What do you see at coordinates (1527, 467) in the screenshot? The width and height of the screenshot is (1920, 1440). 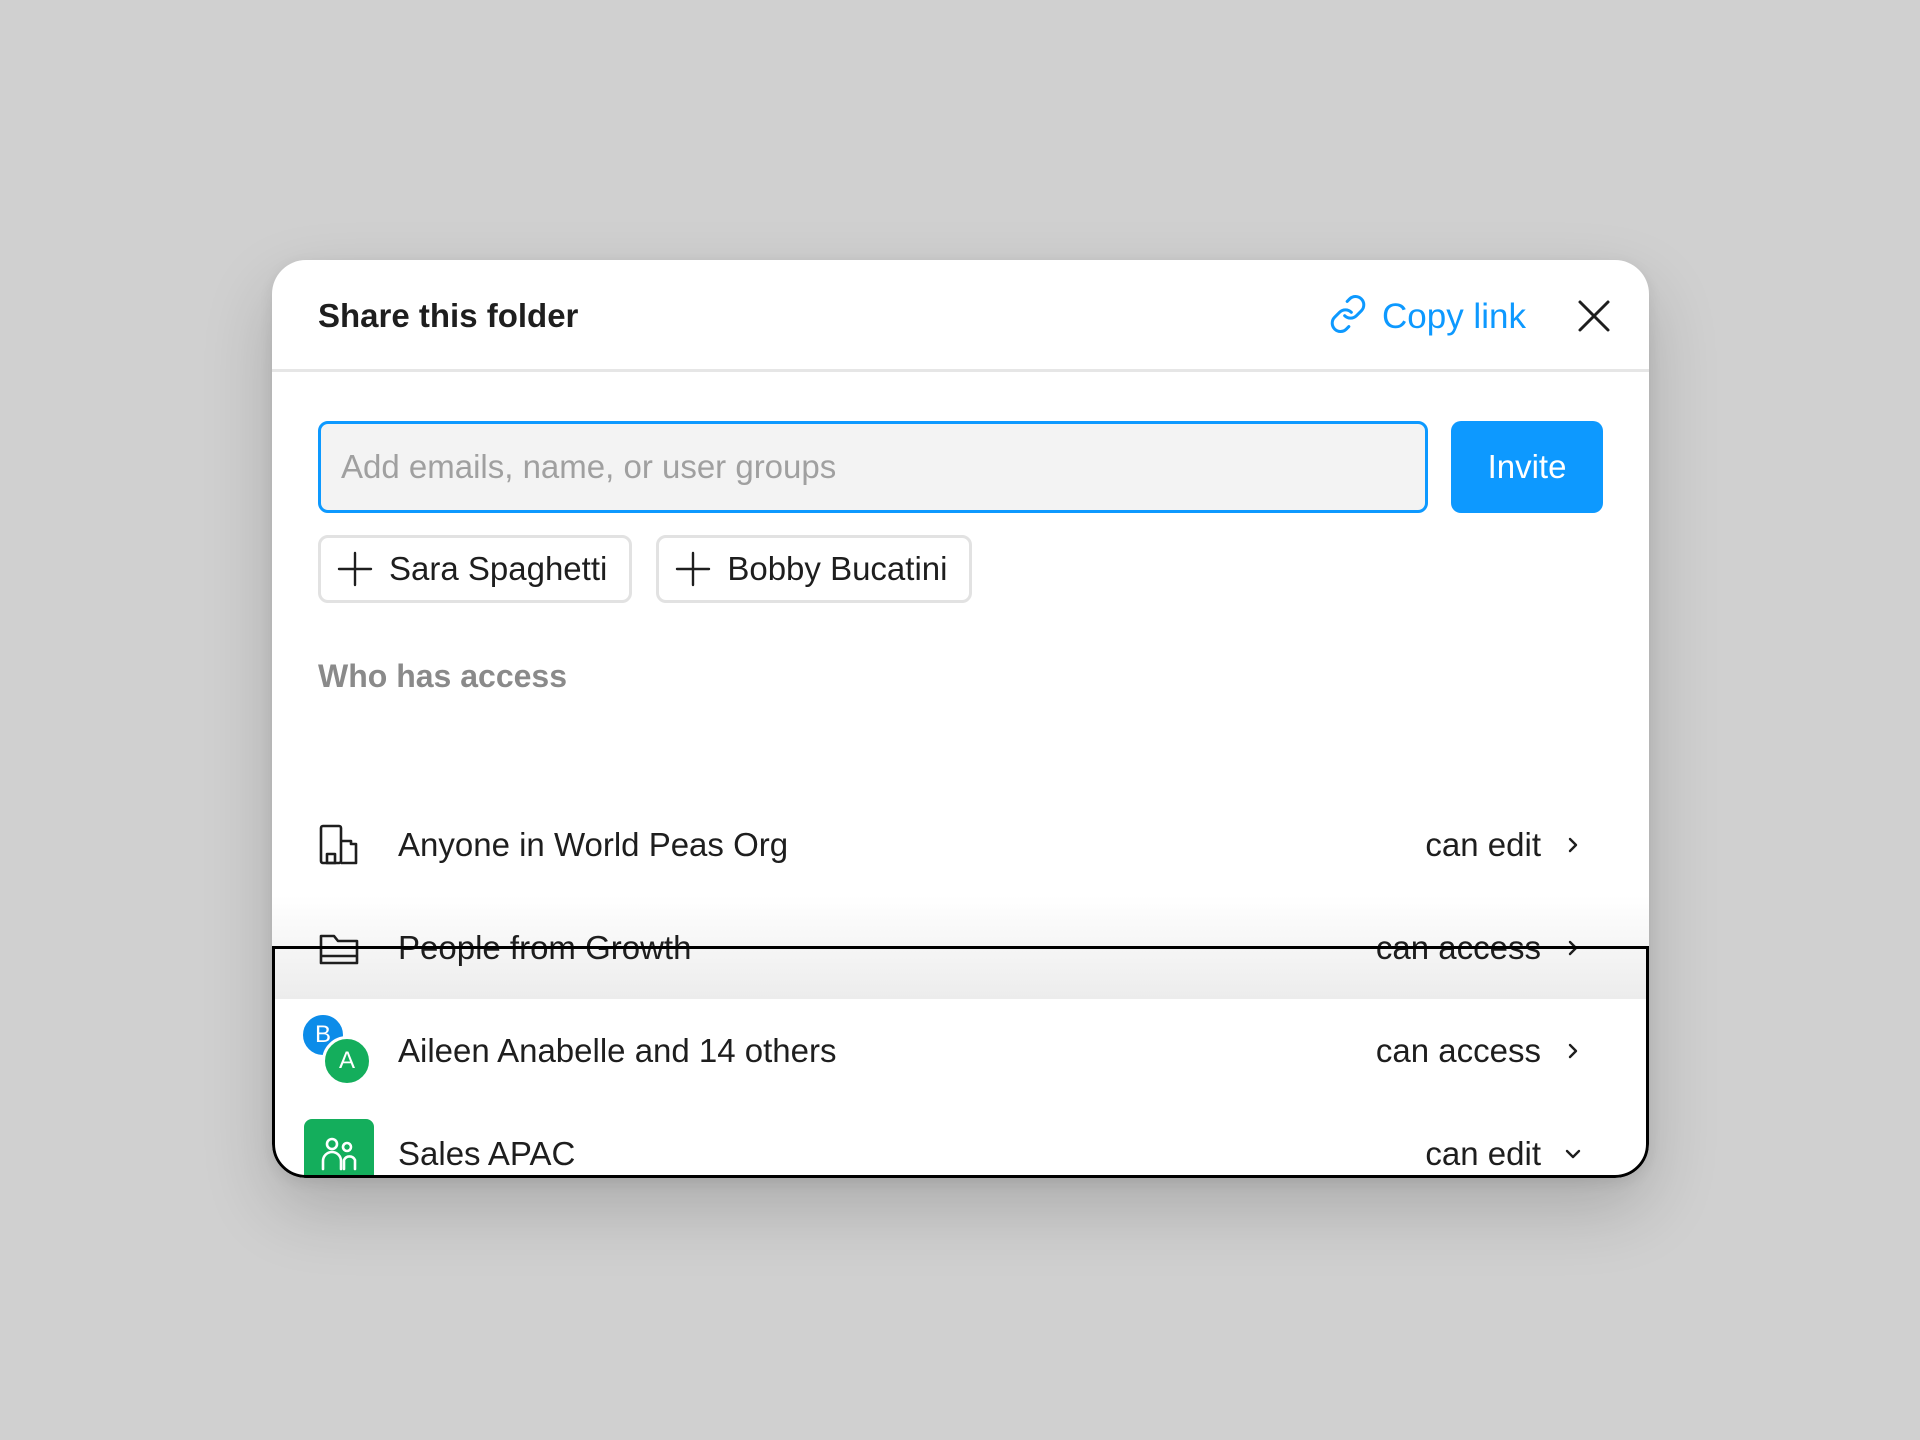 I see `invite-button: Invite` at bounding box center [1527, 467].